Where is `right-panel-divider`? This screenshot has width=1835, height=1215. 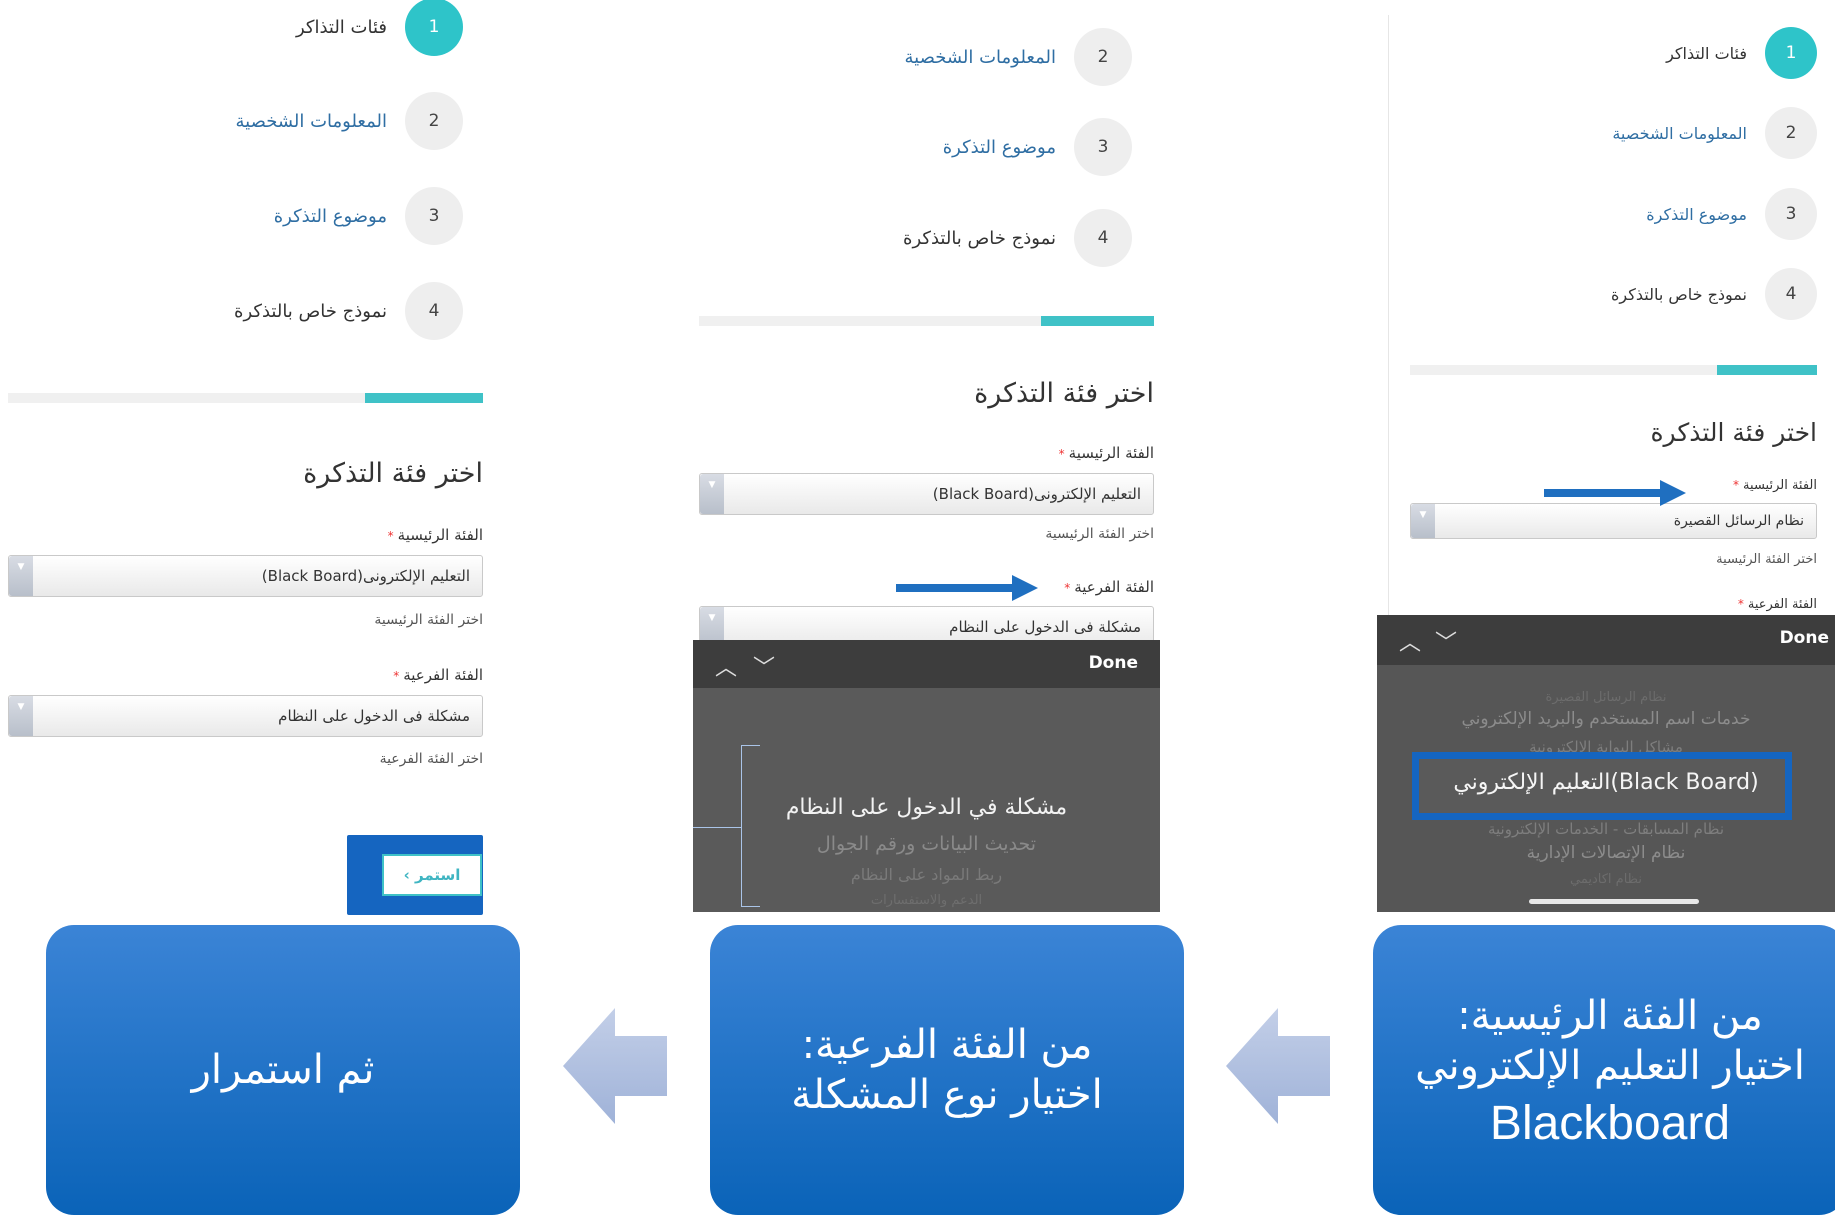 right-panel-divider is located at coordinates (1388, 315).